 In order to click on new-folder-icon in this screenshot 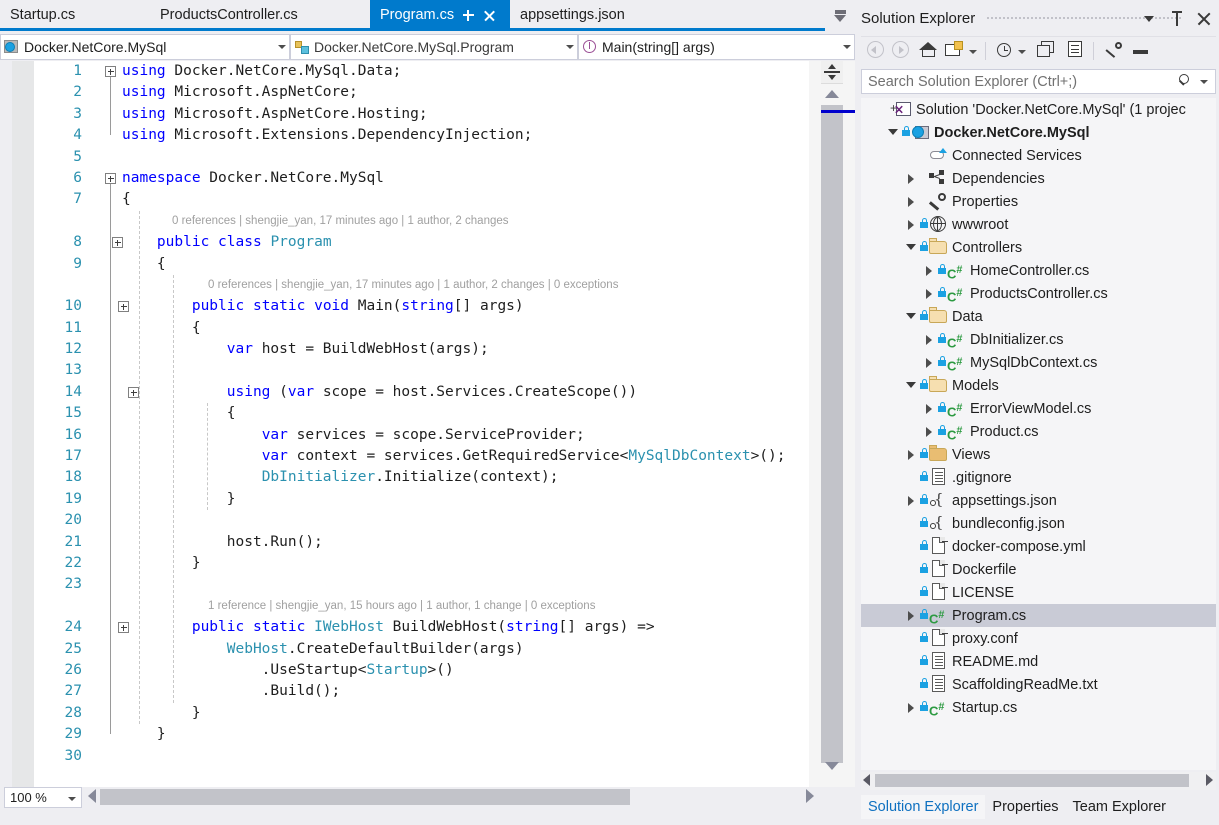, I will do `click(954, 49)`.